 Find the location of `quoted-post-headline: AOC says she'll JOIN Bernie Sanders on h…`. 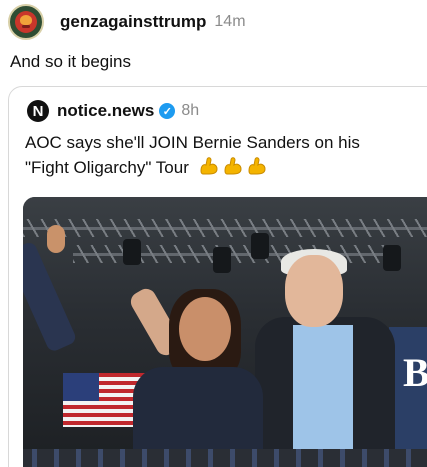

quoted-post-headline: AOC says she'll JOIN Bernie Sanders on h… is located at coordinates (192, 155).